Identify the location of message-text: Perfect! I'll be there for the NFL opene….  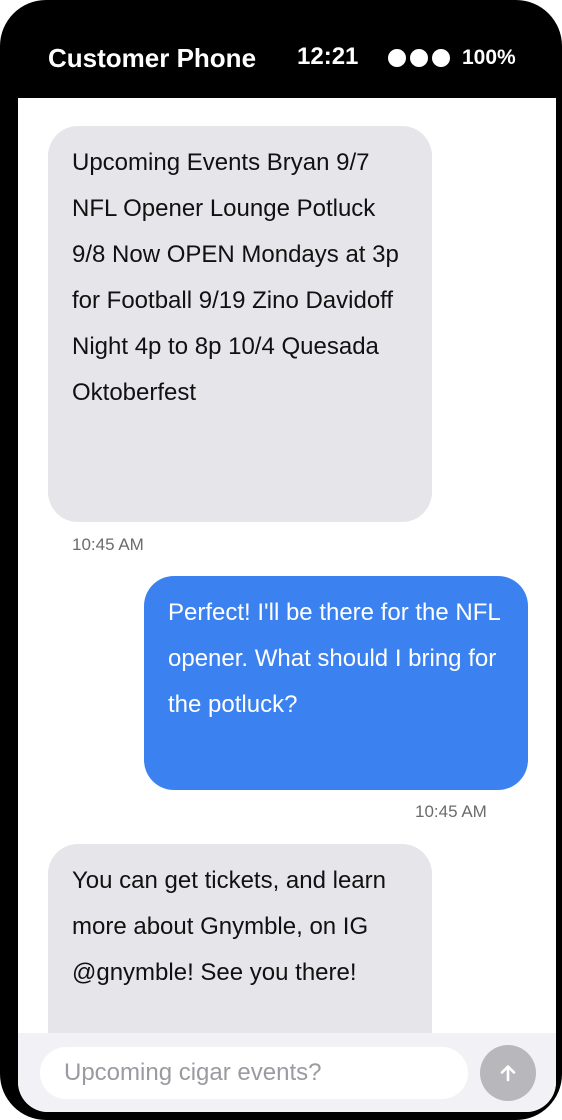
(334, 658).